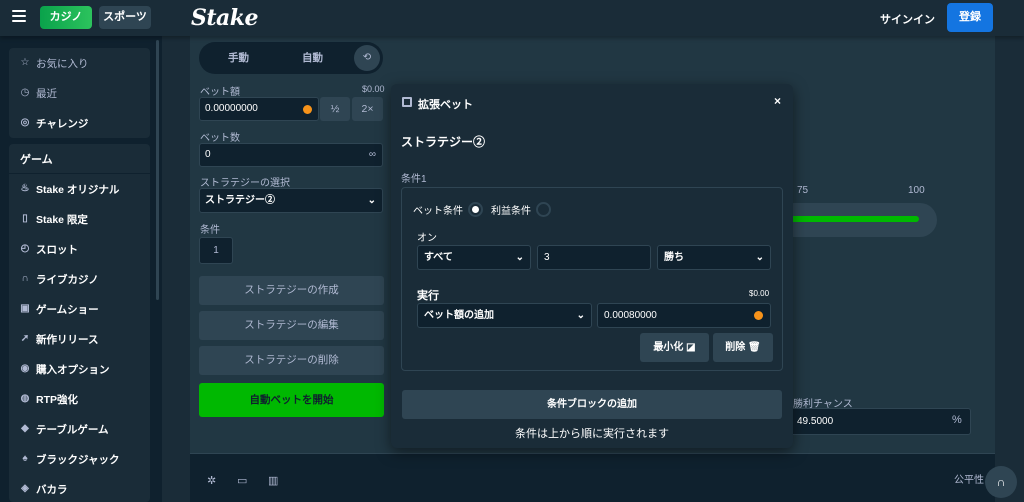 Image resolution: width=1024 pixels, height=502 pixels. Describe the element at coordinates (735, 347) in the screenshot. I see `delete-label: 削除` at that location.